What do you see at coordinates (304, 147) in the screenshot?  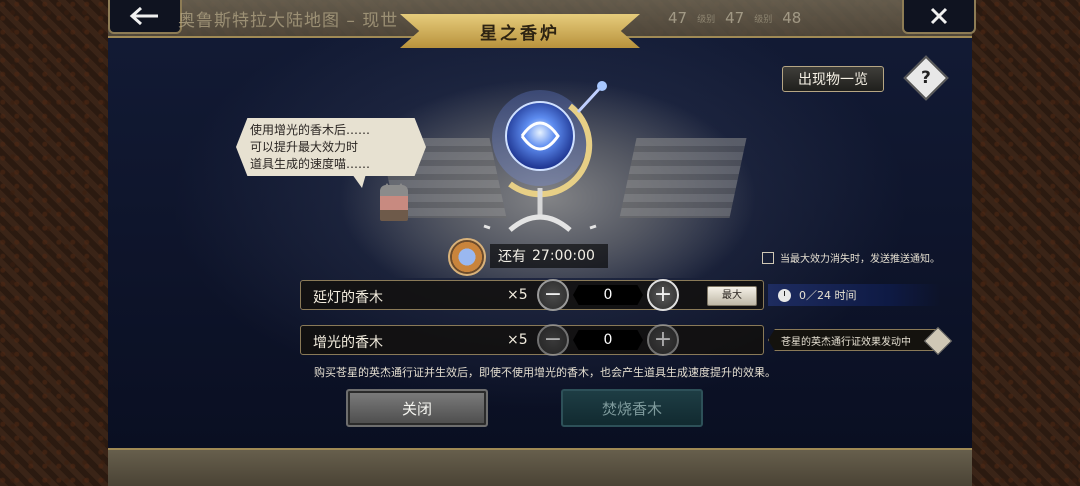 I see `speech-line: 可以提升最大效力时` at bounding box center [304, 147].